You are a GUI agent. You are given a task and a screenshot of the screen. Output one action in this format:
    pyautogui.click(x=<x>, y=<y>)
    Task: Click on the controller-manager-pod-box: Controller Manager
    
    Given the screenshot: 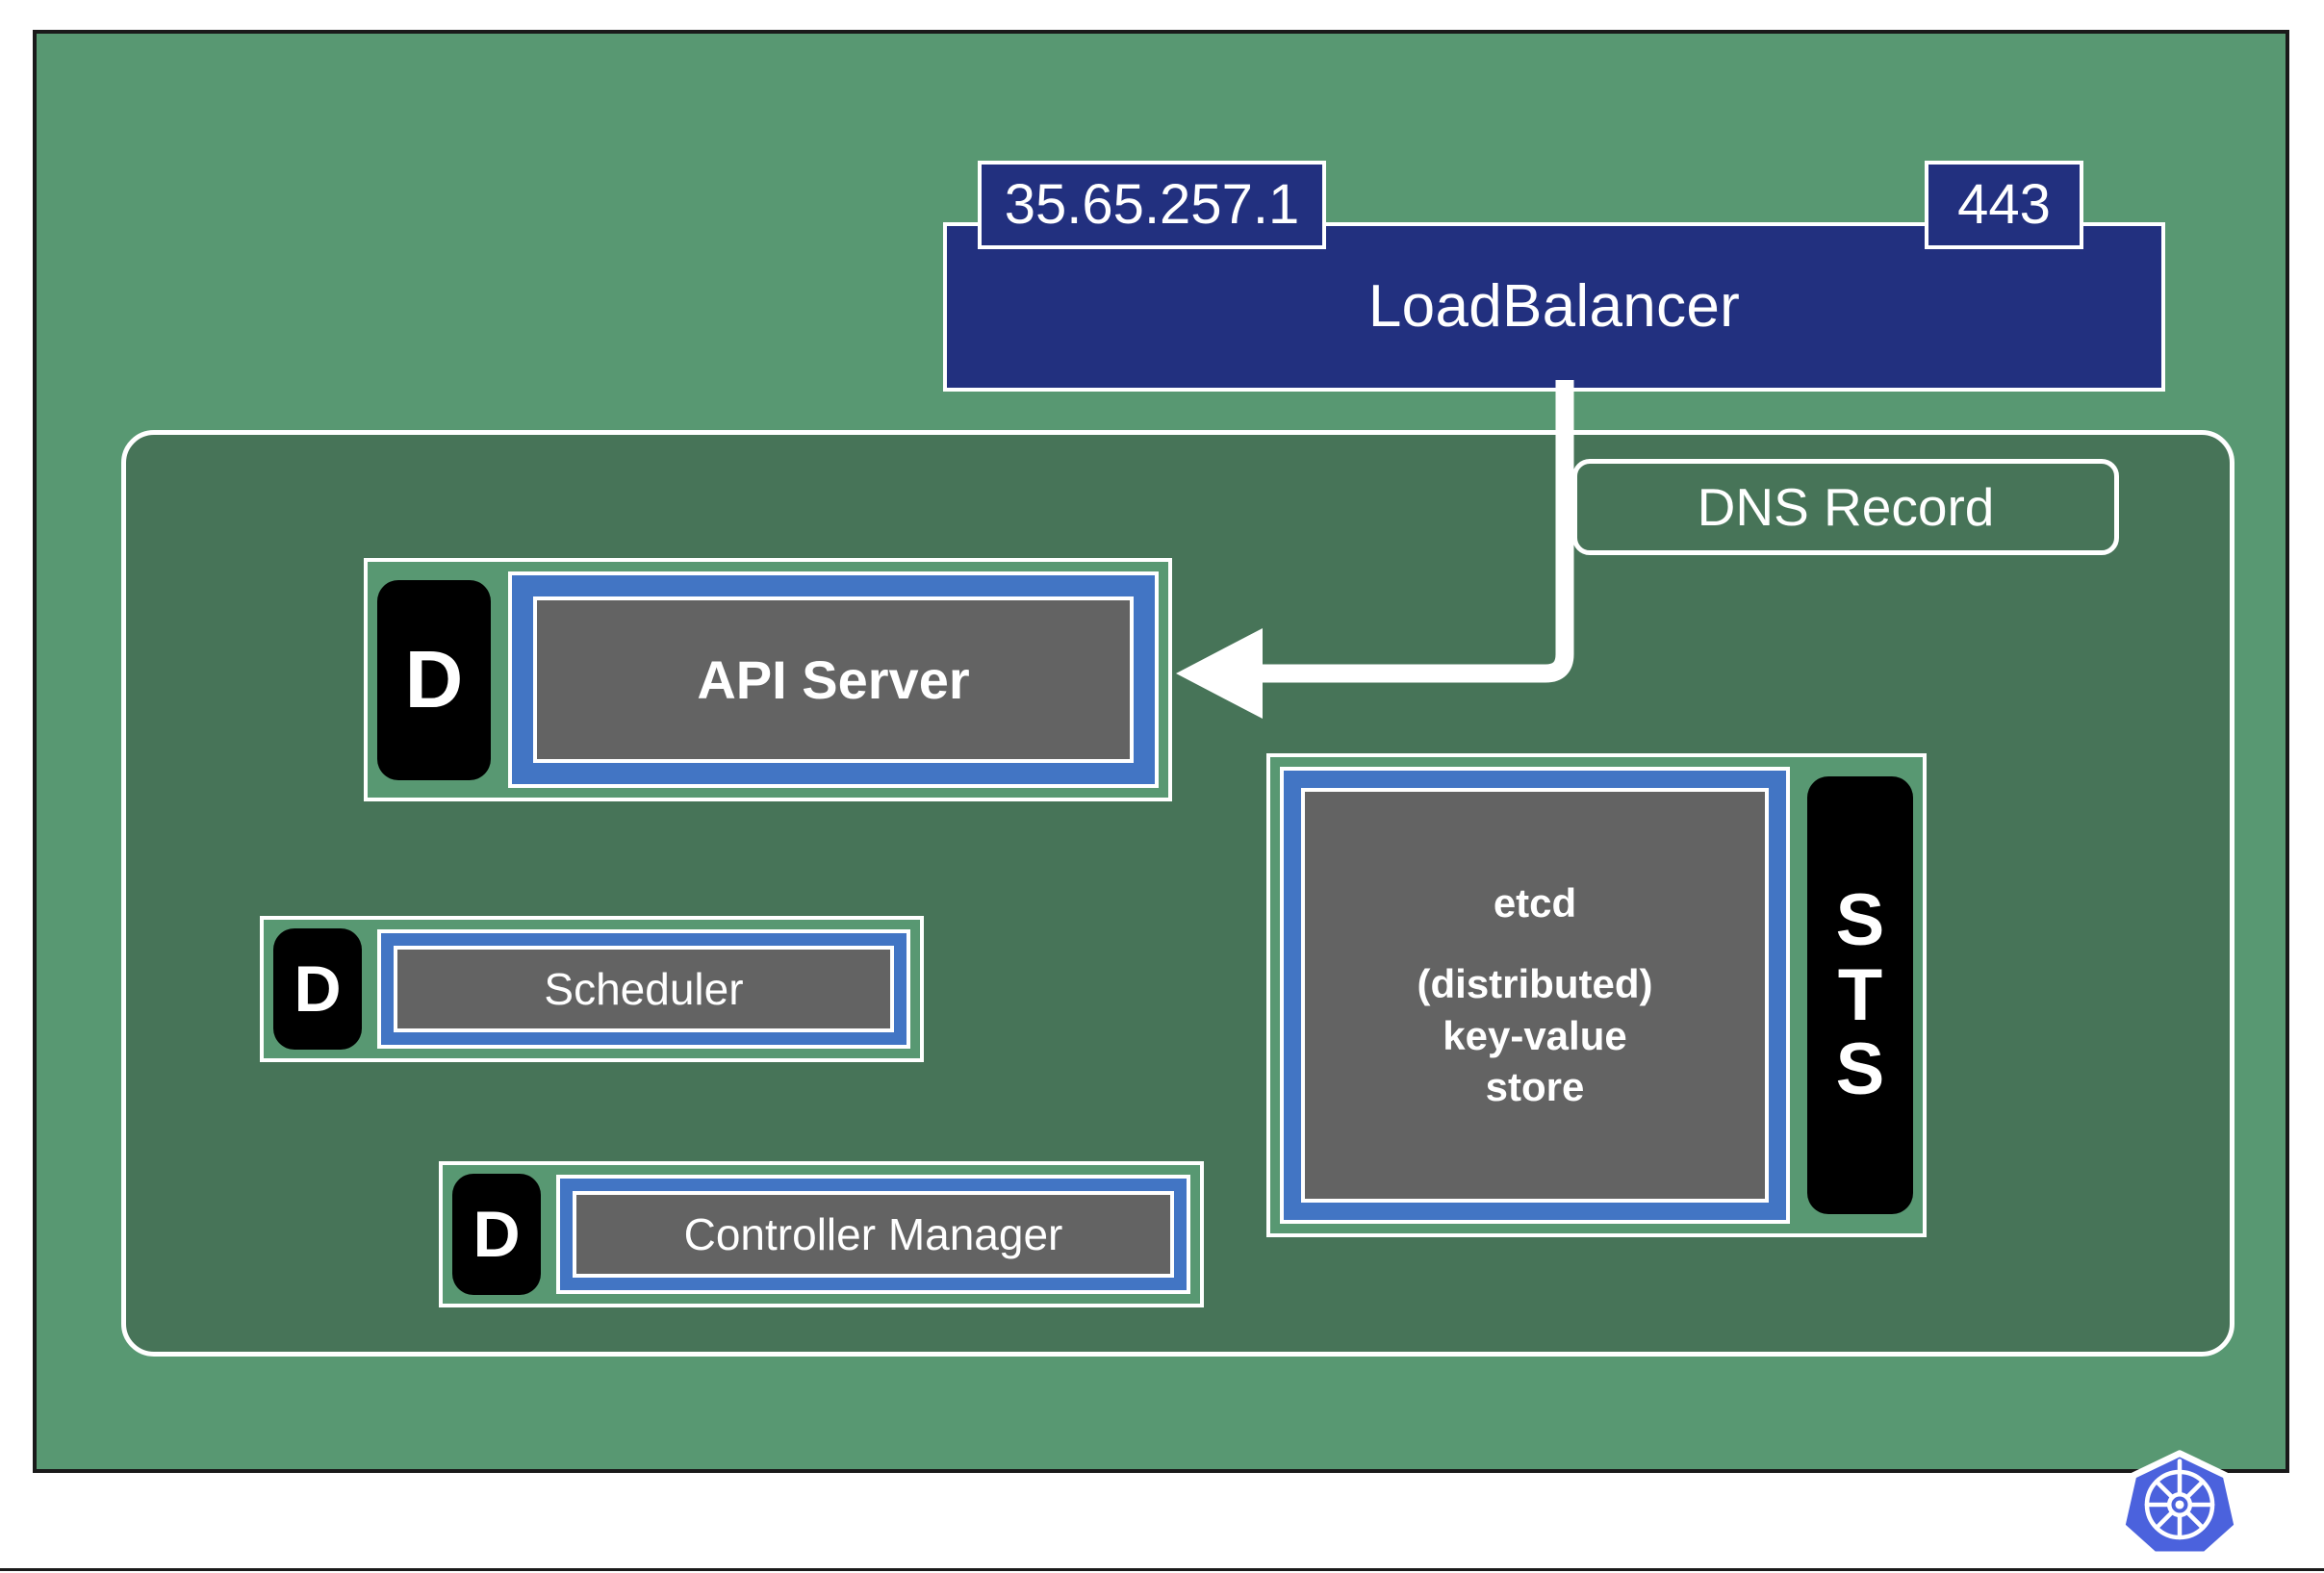 What is the action you would take?
    pyautogui.click(x=873, y=1234)
    